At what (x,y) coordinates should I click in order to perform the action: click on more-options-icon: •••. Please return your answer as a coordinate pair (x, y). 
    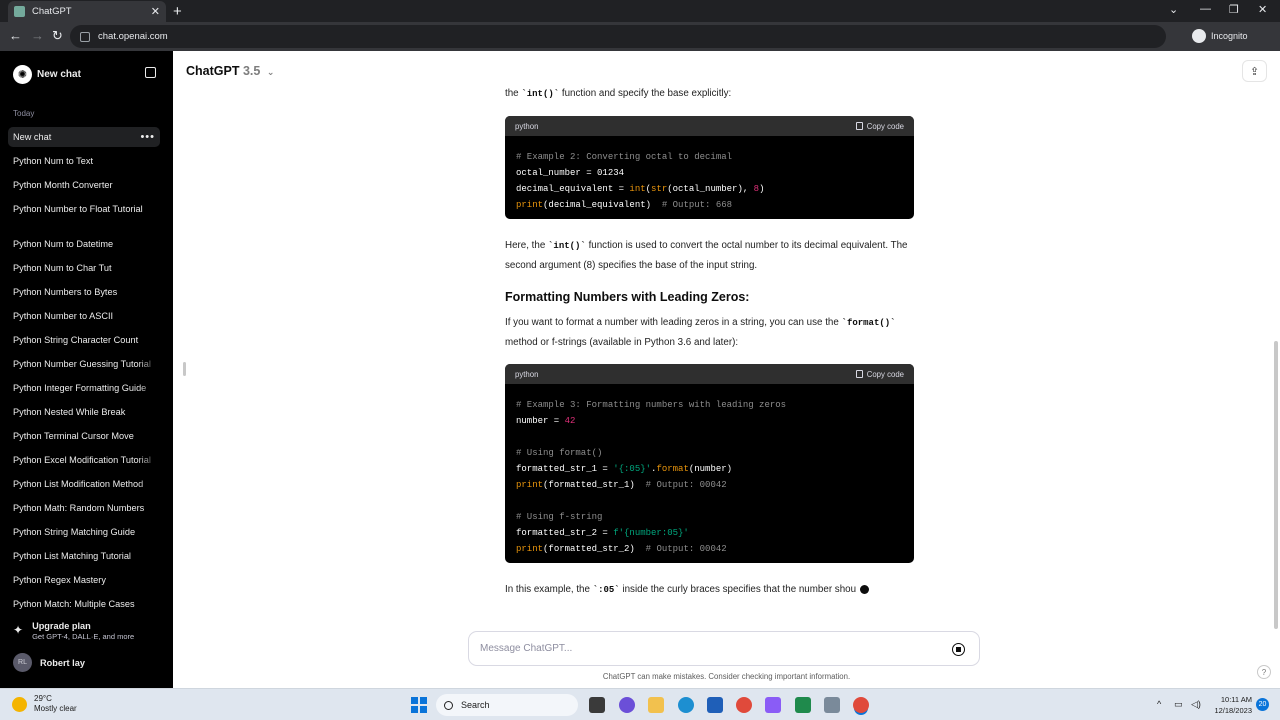
    Looking at the image, I should click on (147, 137).